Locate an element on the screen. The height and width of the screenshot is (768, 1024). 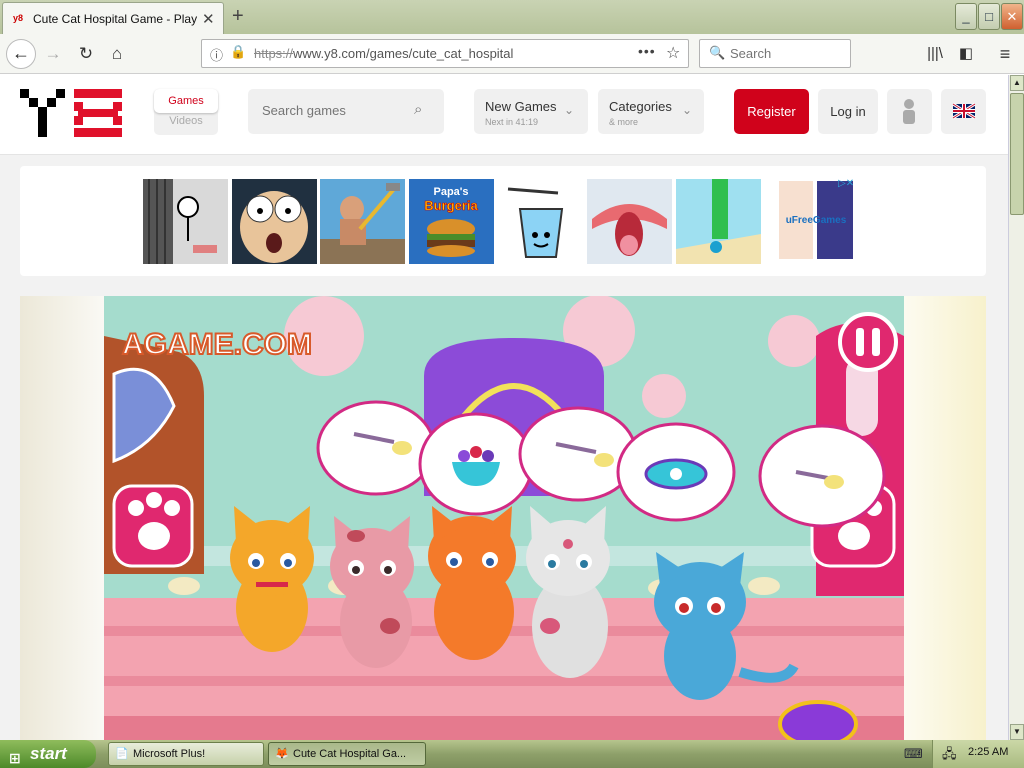
new-tab-plus-icon: + is located at coordinates (238, 16).